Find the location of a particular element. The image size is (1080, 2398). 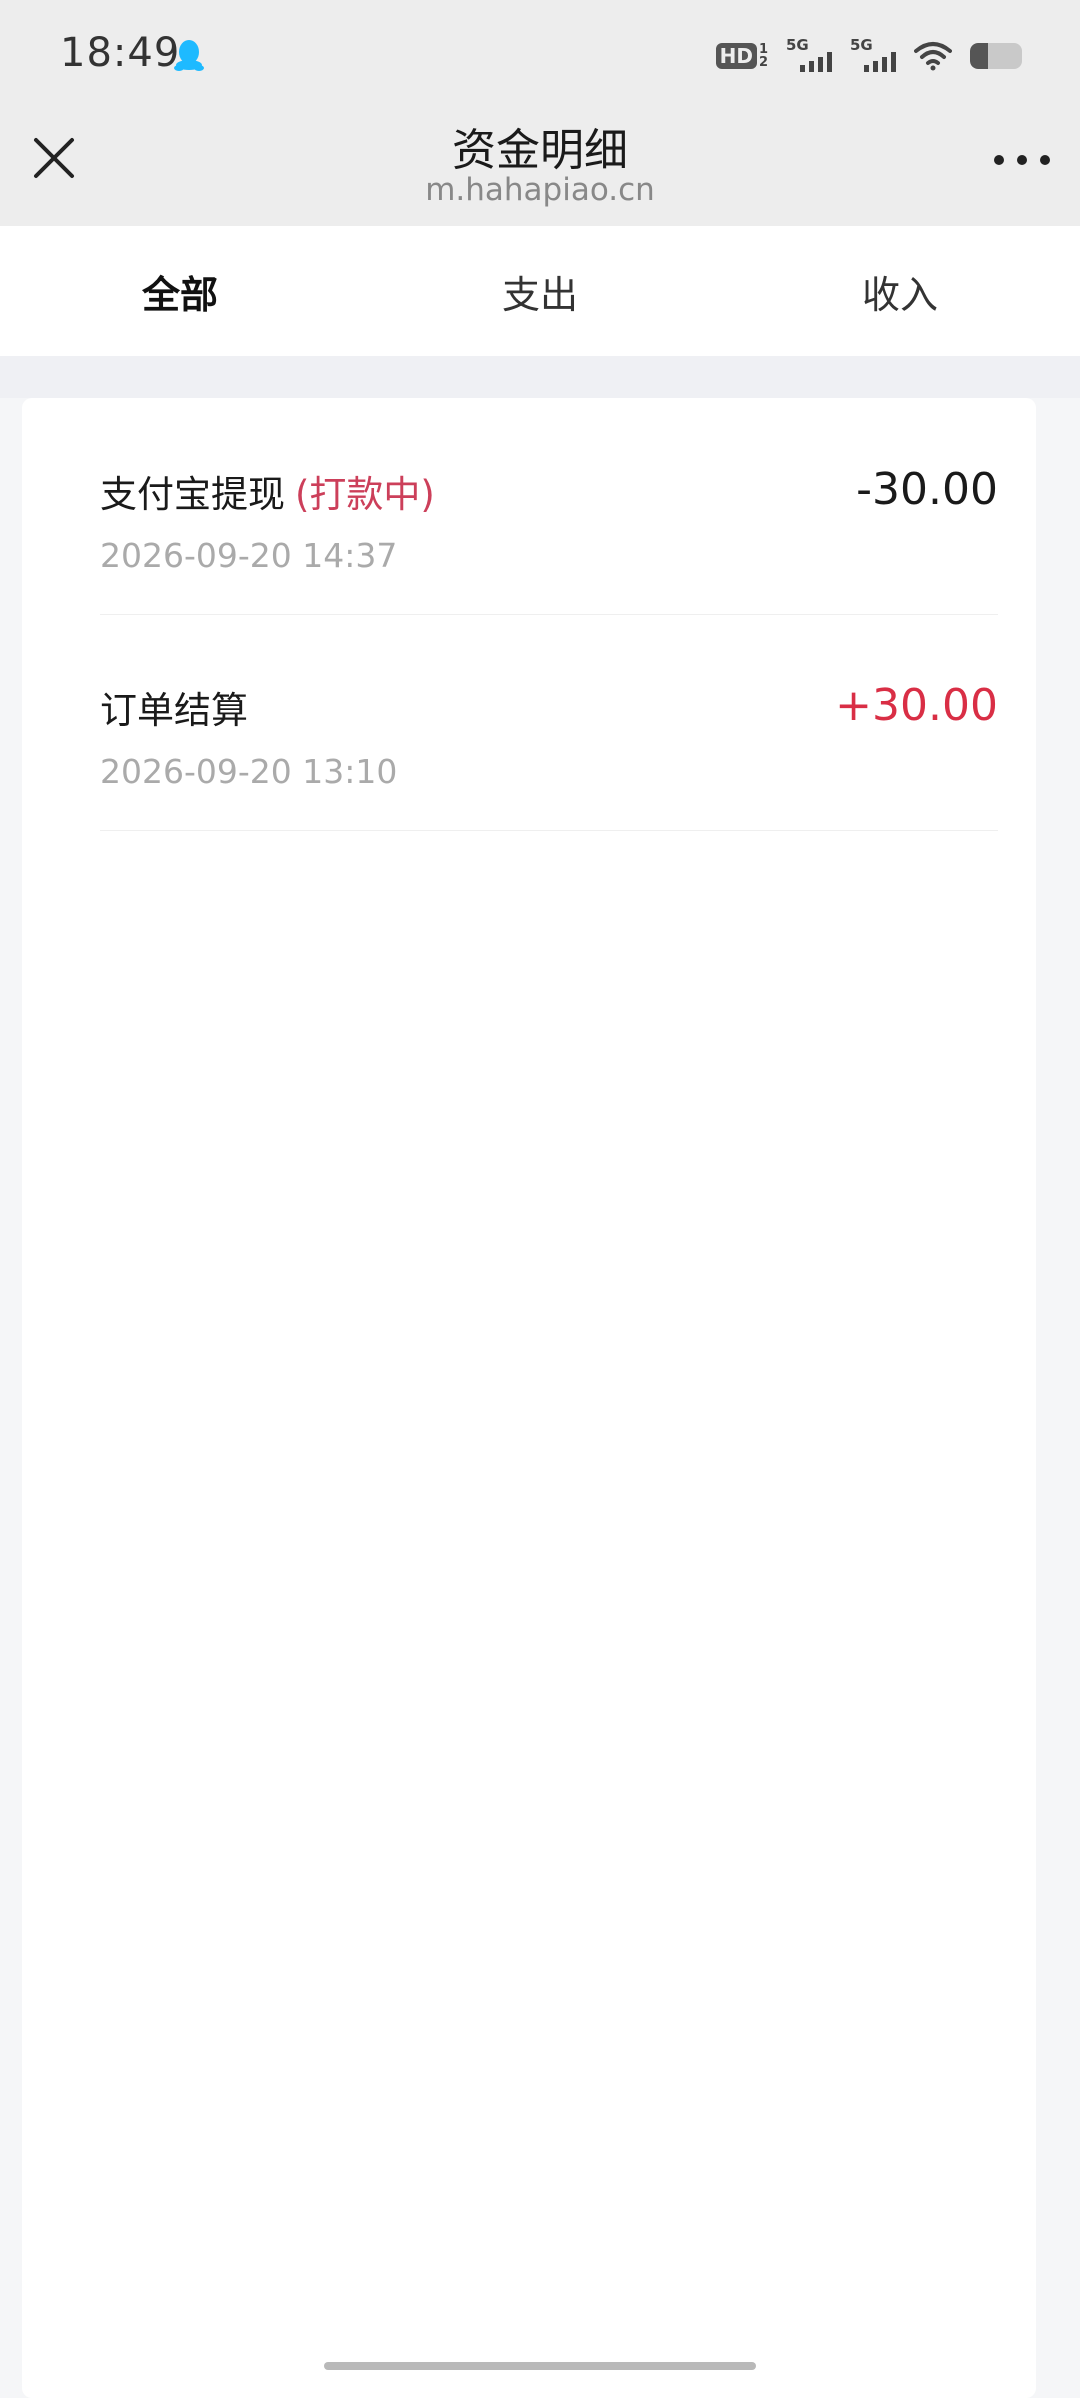

filter-tabs: 全部 支出 收入 is located at coordinates (540, 291).